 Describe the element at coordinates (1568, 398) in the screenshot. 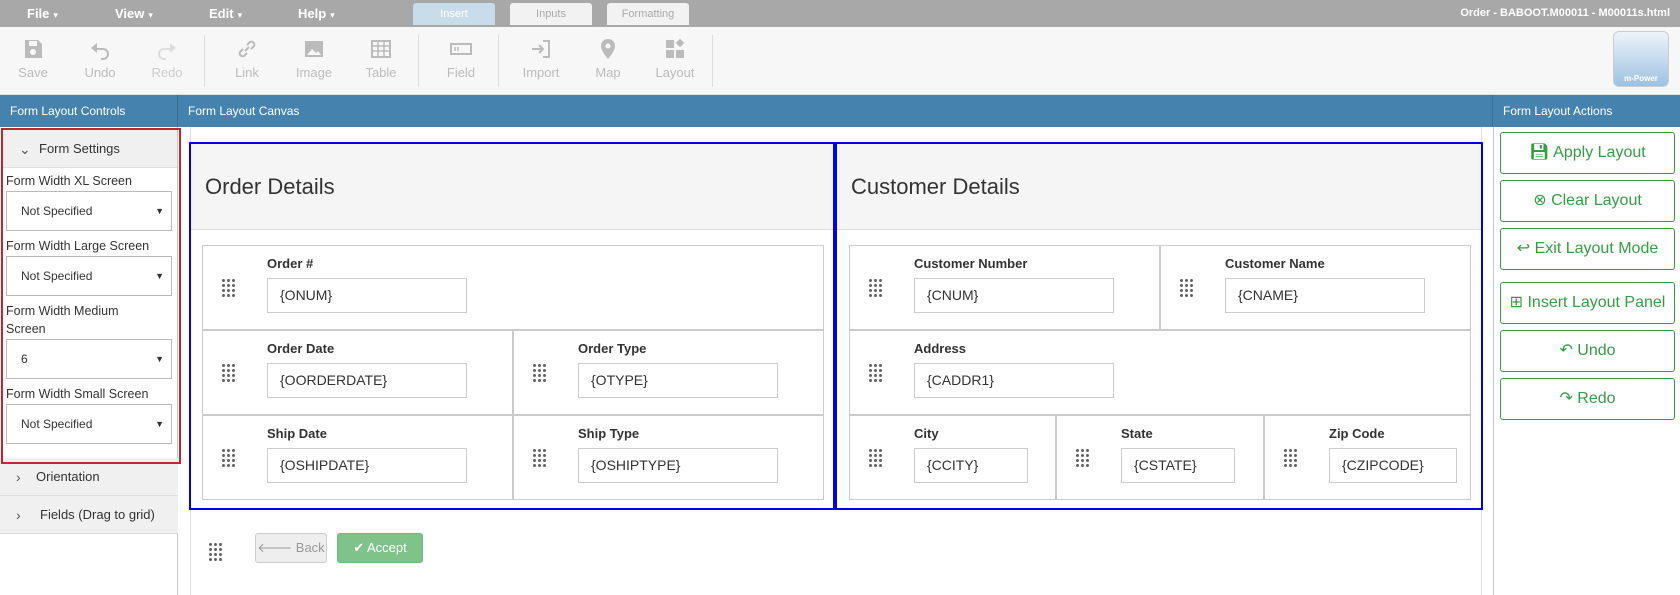

I see `redo-icon: ↷` at that location.